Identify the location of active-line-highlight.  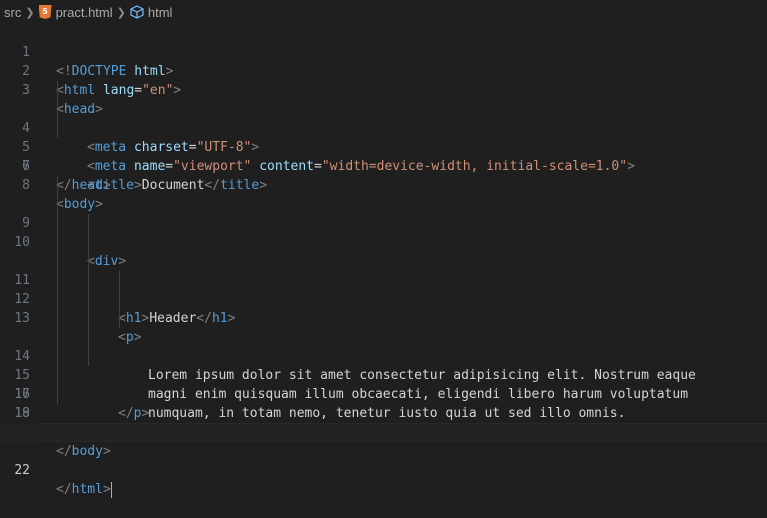
(402, 432).